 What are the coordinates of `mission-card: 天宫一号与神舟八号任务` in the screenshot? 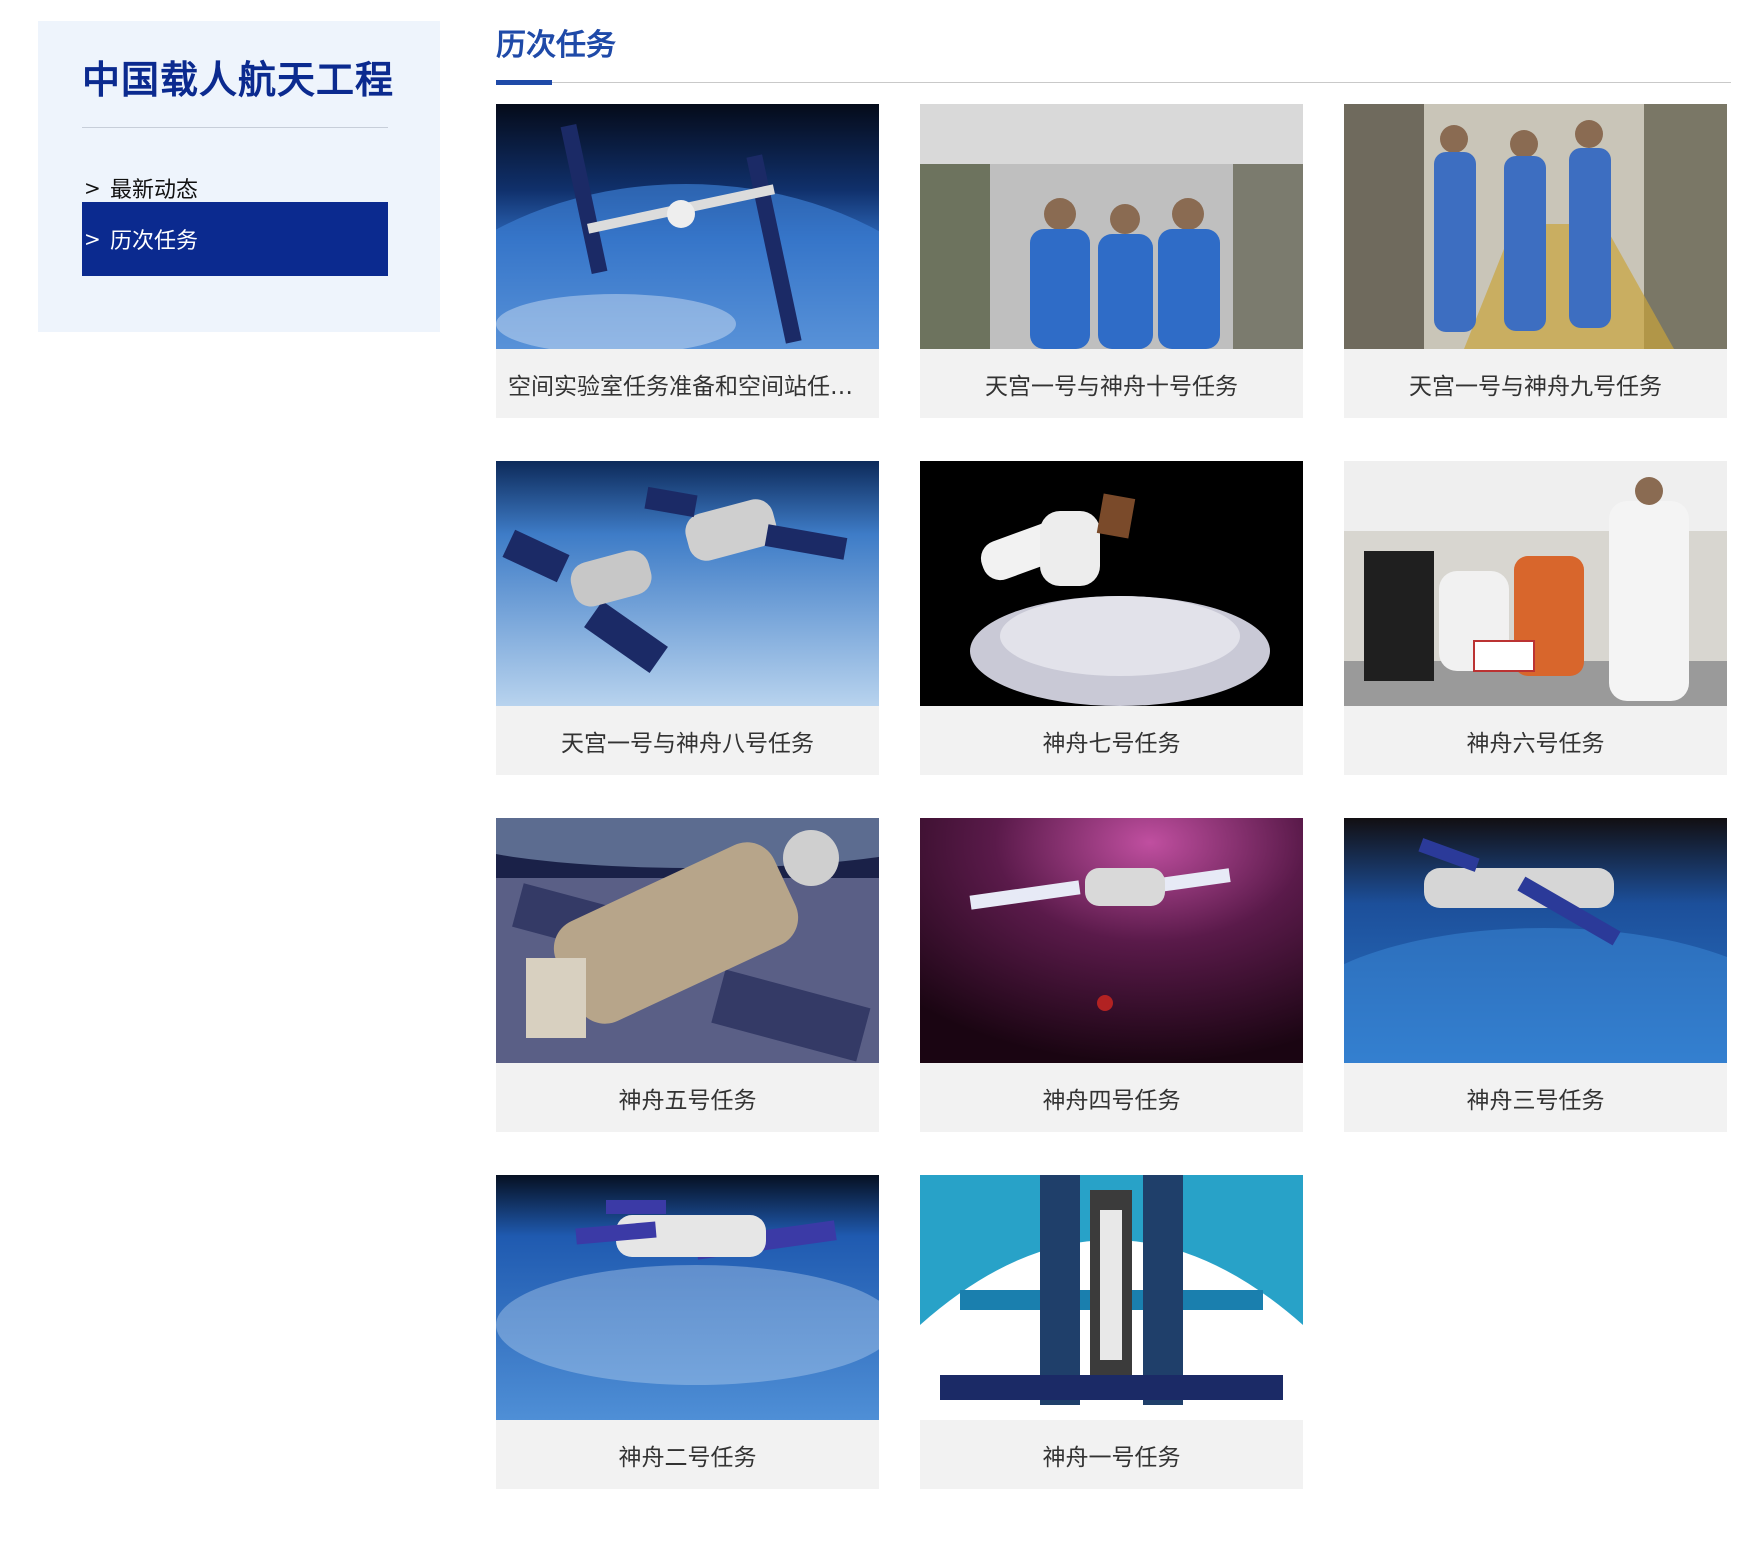 It's located at (687, 618).